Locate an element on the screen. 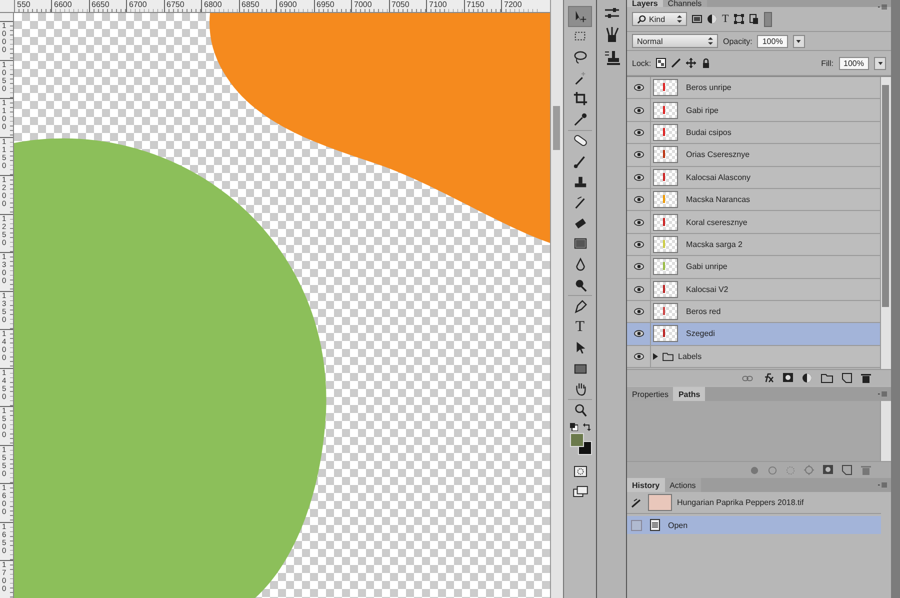 This screenshot has width=900, height=598. panel-tab: Channels is located at coordinates (684, 3).